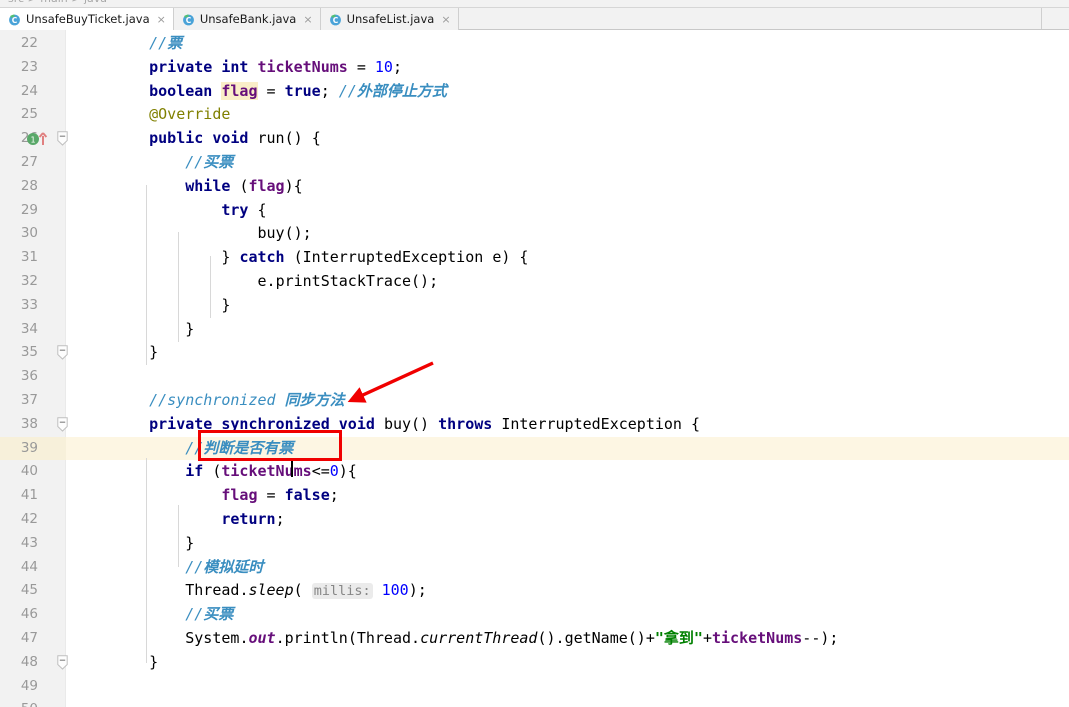  Describe the element at coordinates (212, 234) in the screenshot. I see `code-text: buy();` at that location.